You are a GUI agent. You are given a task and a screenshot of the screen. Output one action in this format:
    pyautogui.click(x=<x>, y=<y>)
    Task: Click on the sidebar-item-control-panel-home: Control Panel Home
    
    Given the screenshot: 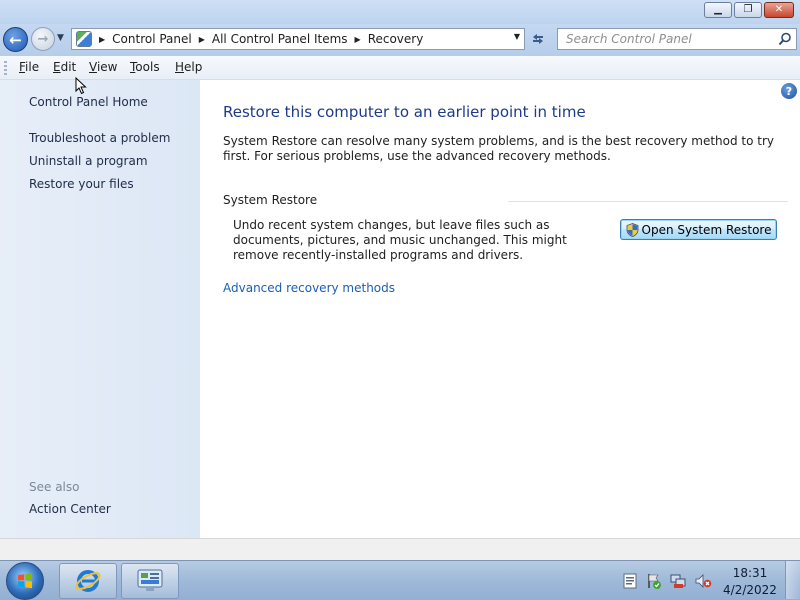 What is the action you would take?
    pyautogui.click(x=88, y=102)
    